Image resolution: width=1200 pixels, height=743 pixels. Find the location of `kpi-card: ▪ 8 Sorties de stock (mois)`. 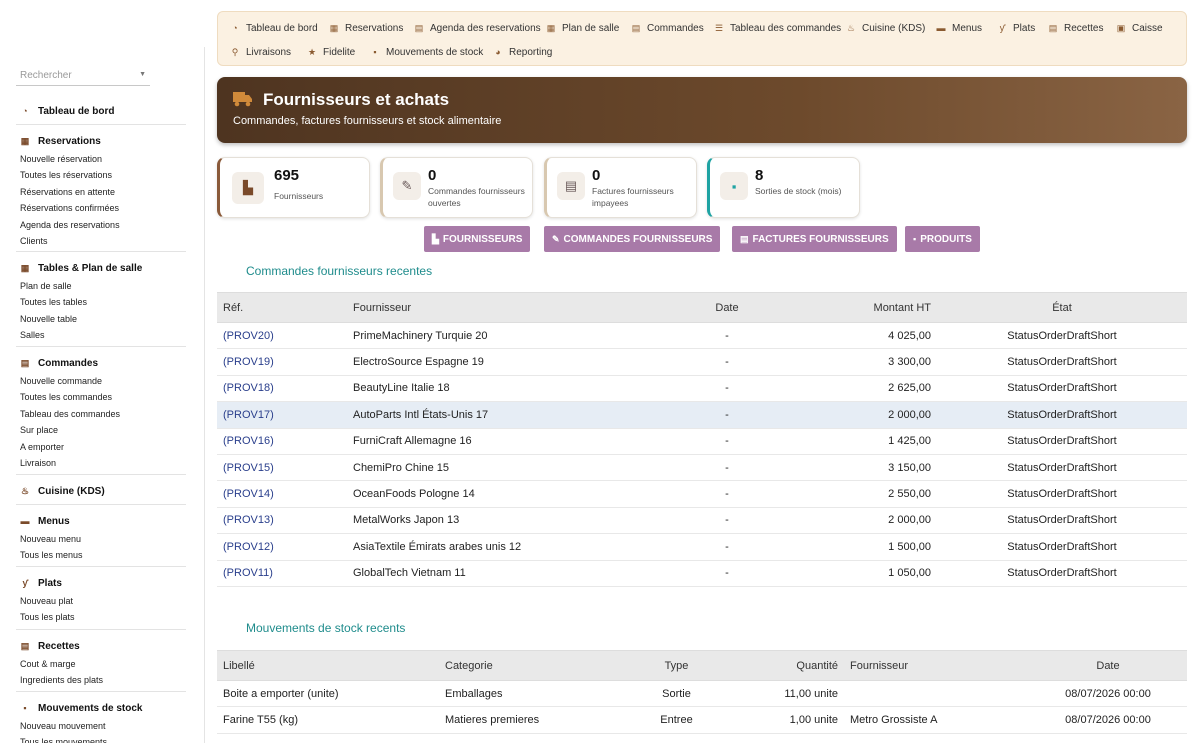

kpi-card: ▪ 8 Sorties de stock (mois) is located at coordinates (783, 187).